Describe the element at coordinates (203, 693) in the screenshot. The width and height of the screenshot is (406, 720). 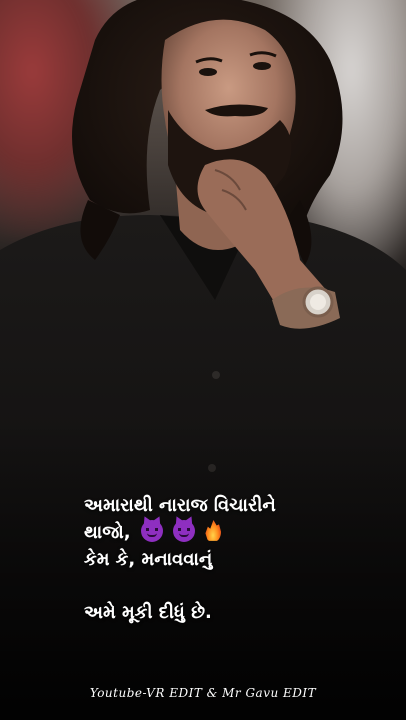
I see `channel-credit: Youtube-VR EDIT & Mr Gavu EDIT` at that location.